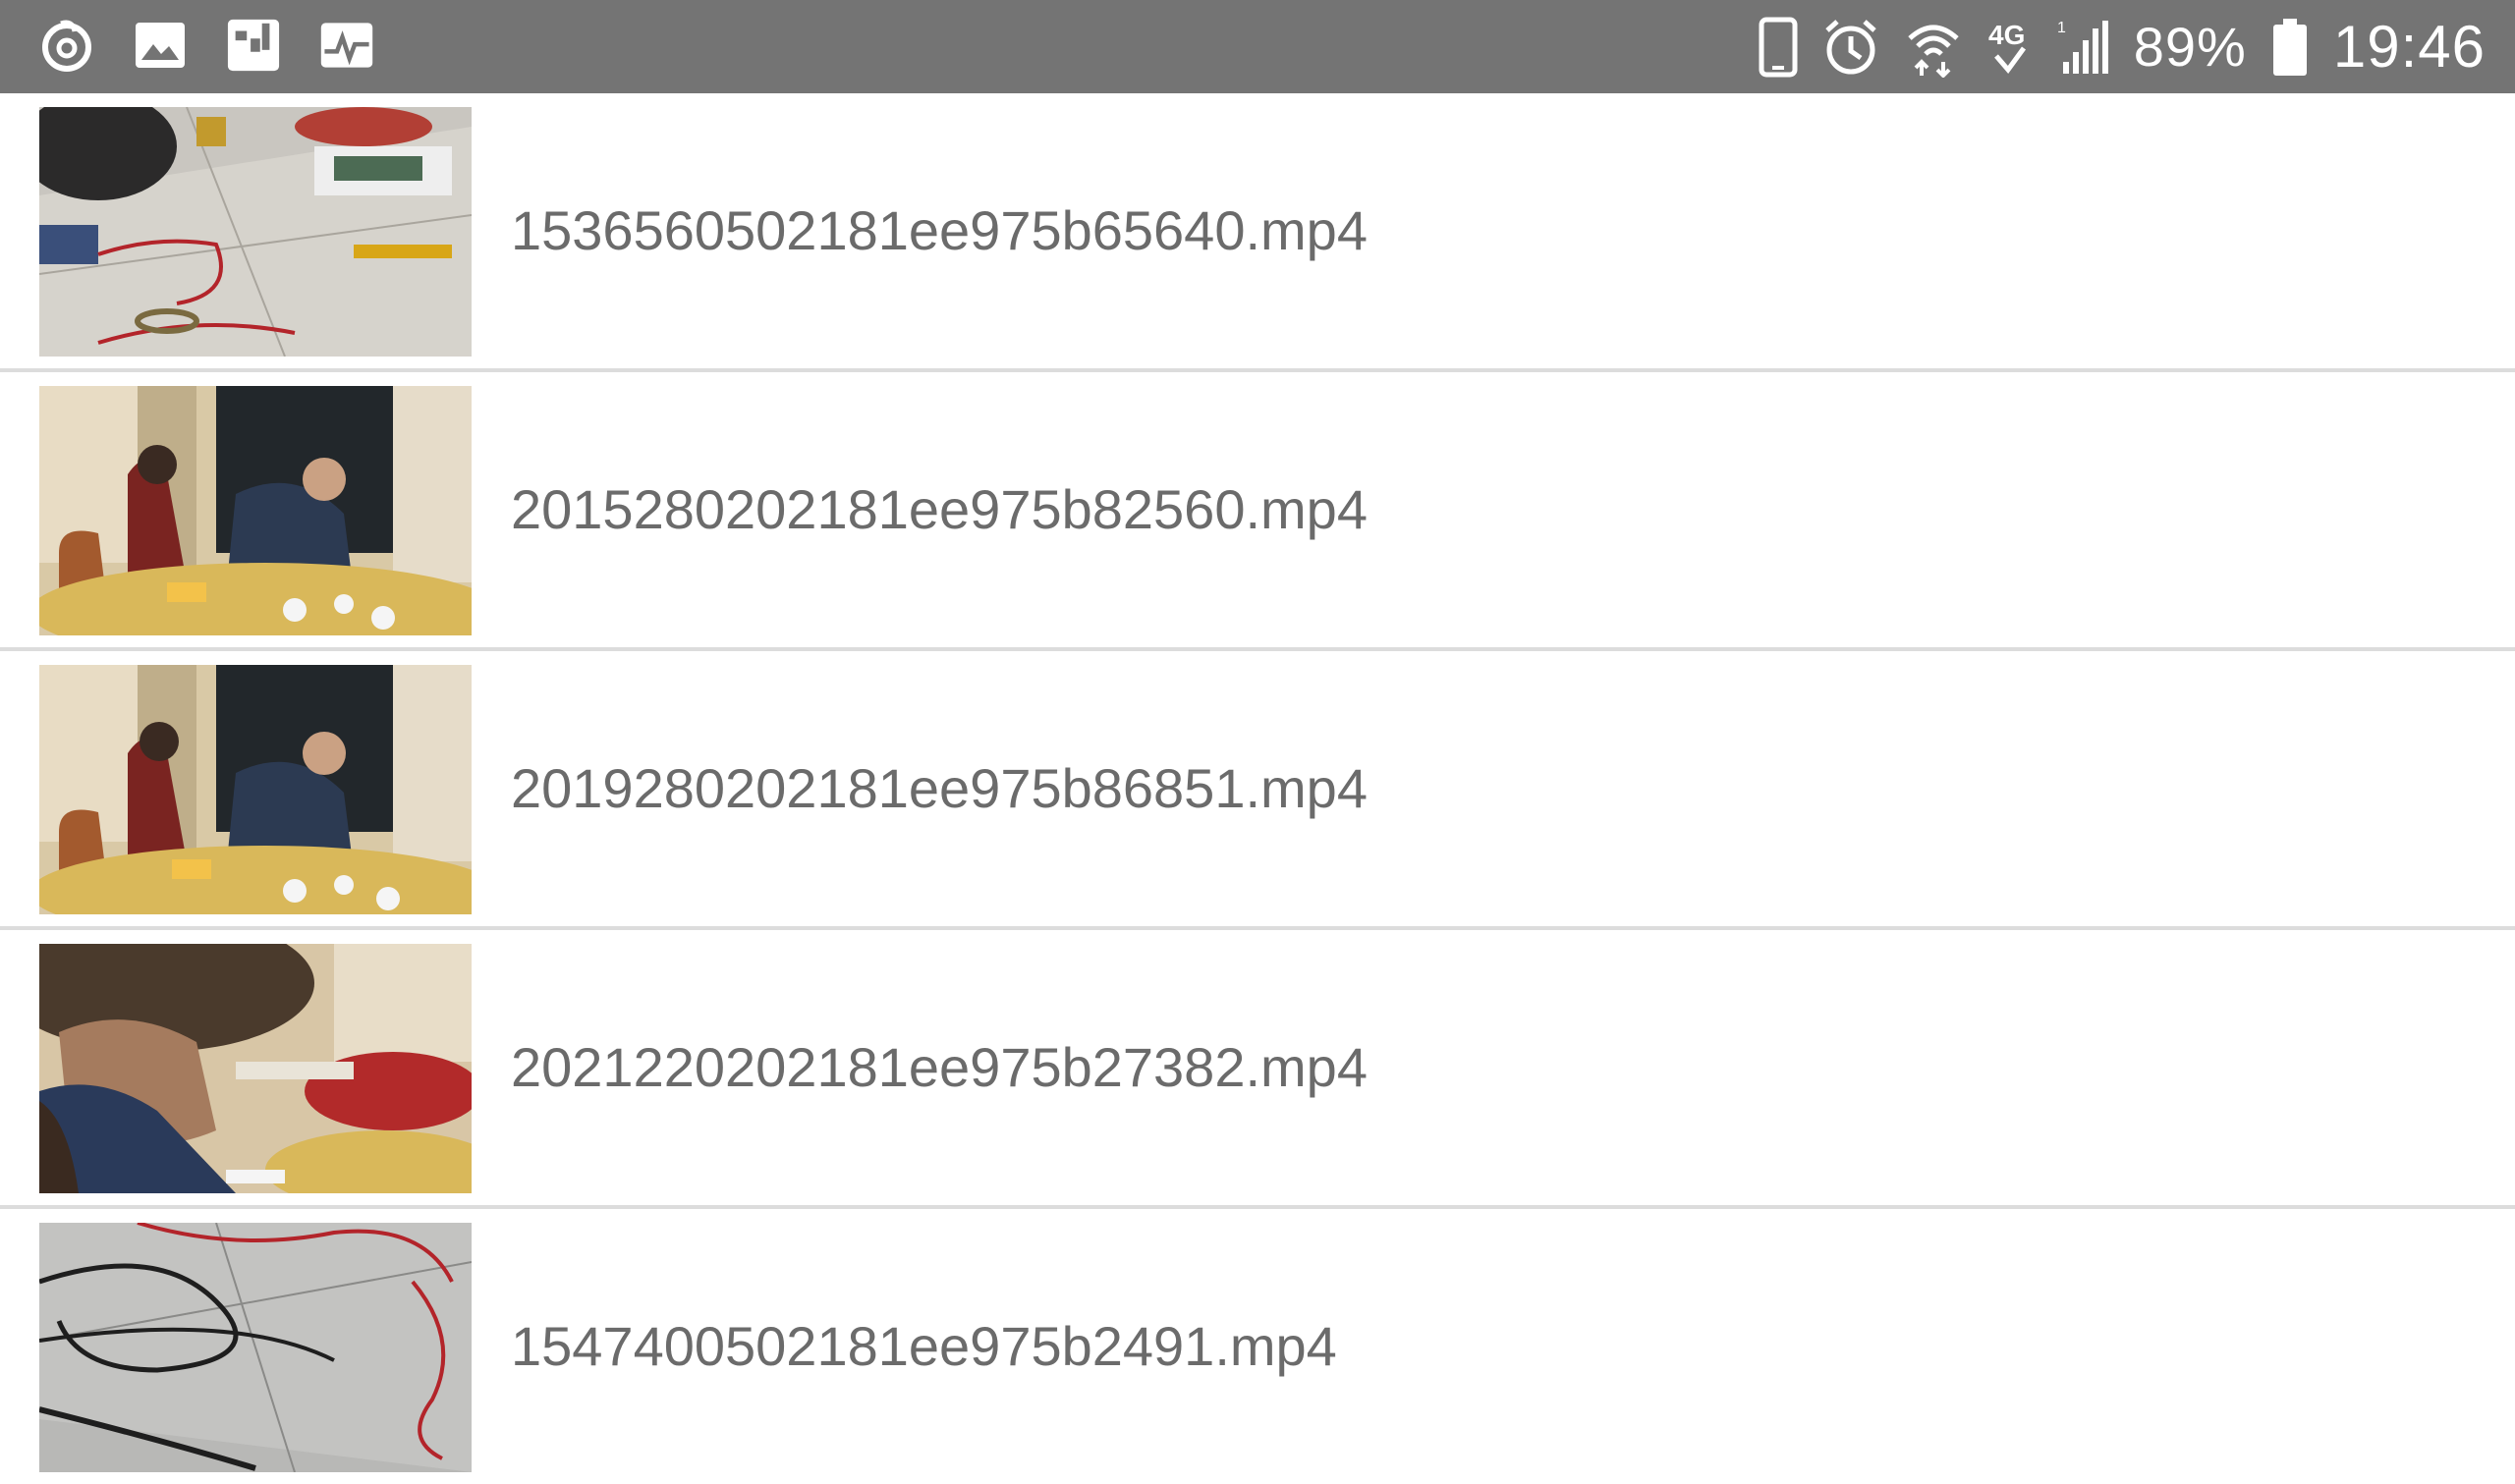 The image size is (2515, 1484). What do you see at coordinates (2290, 47) in the screenshot?
I see `battery-icon` at bounding box center [2290, 47].